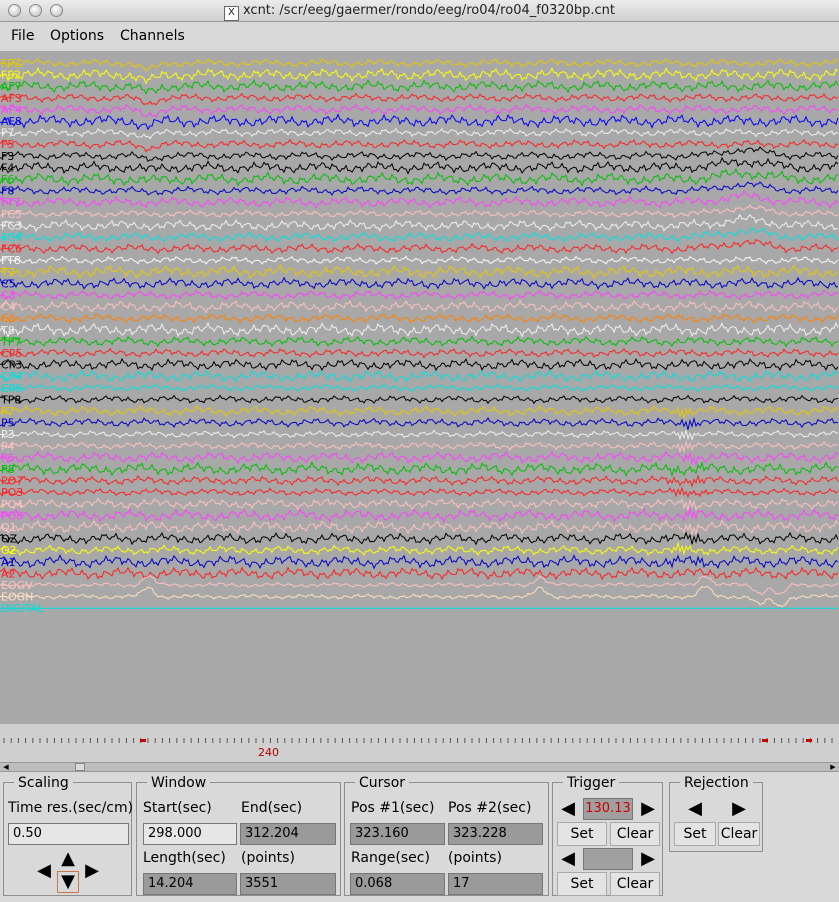 The image size is (839, 902). Describe the element at coordinates (419, 165) in the screenshot. I see `trace-f4` at that location.